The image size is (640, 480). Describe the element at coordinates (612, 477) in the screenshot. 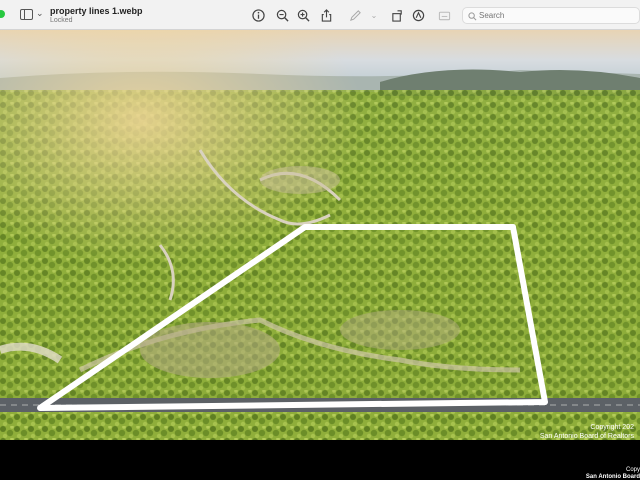

I see `footer-board: San Antonio Board` at that location.